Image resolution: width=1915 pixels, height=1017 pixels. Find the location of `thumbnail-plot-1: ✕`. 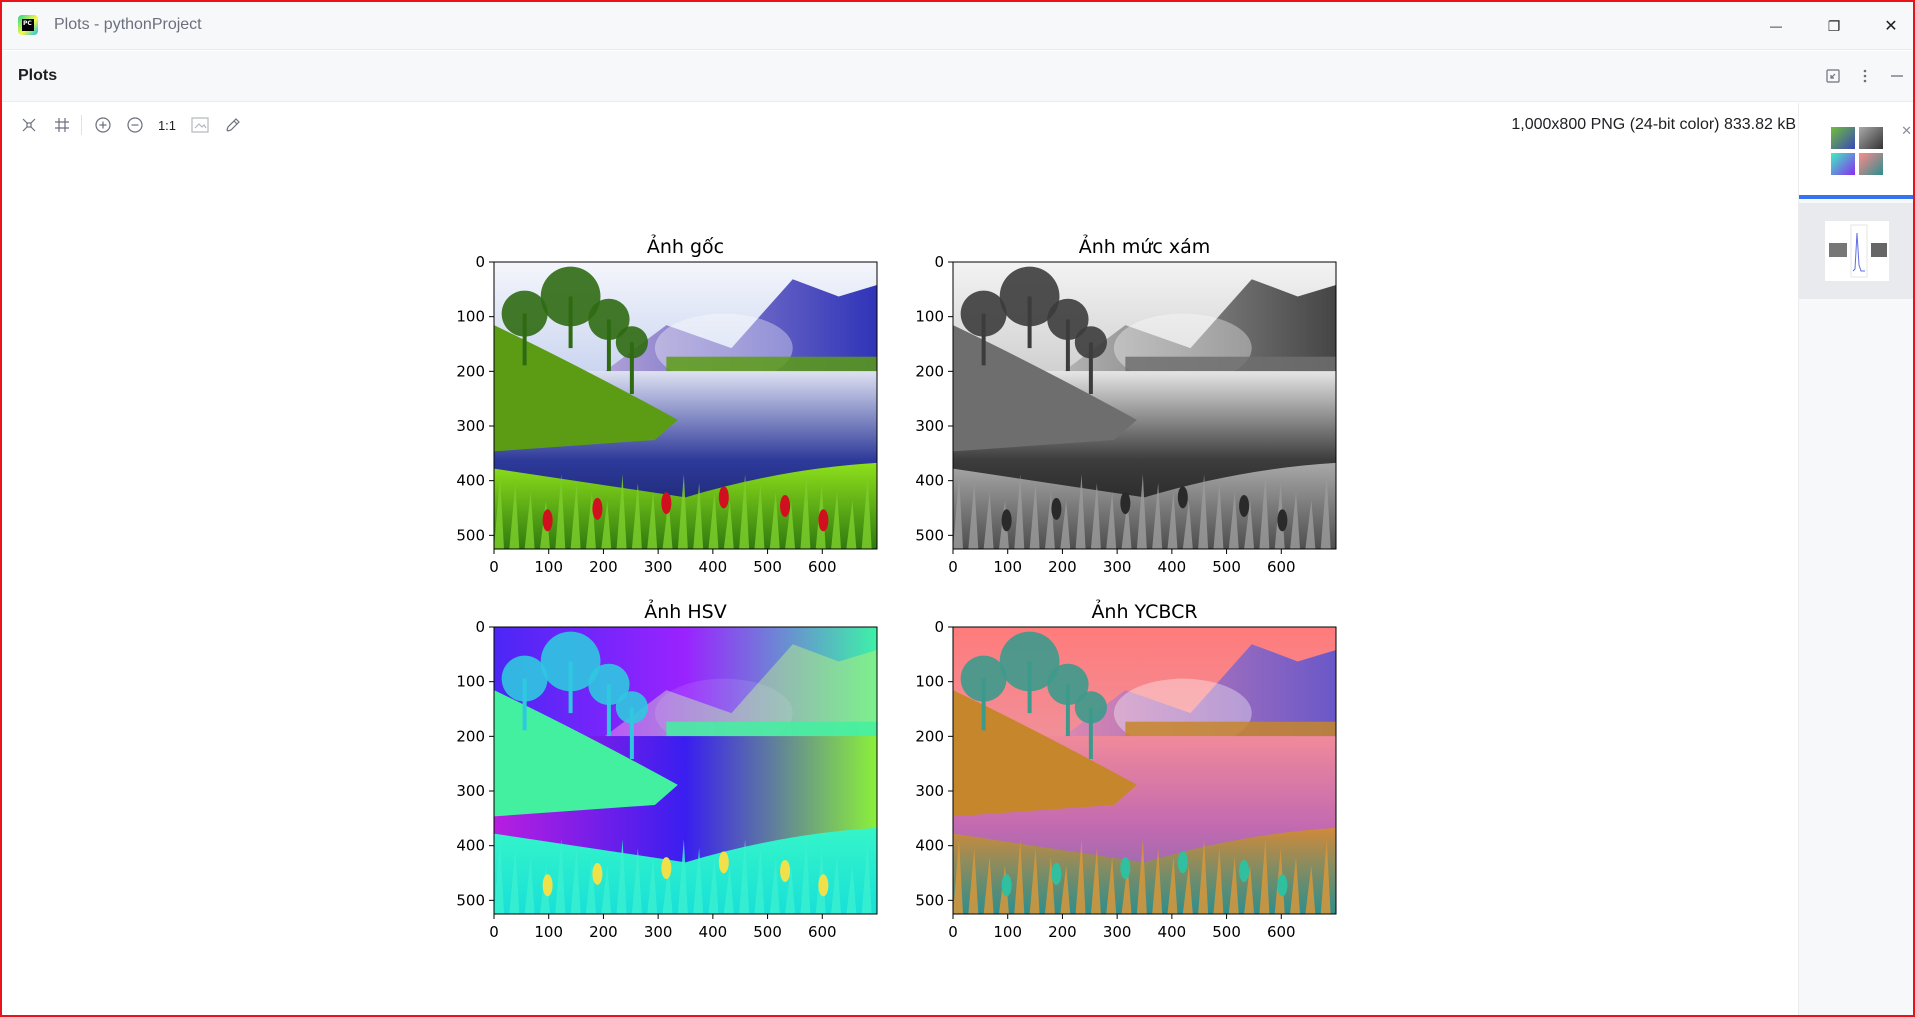

thumbnail-plot-1: ✕ is located at coordinates (1856, 151).